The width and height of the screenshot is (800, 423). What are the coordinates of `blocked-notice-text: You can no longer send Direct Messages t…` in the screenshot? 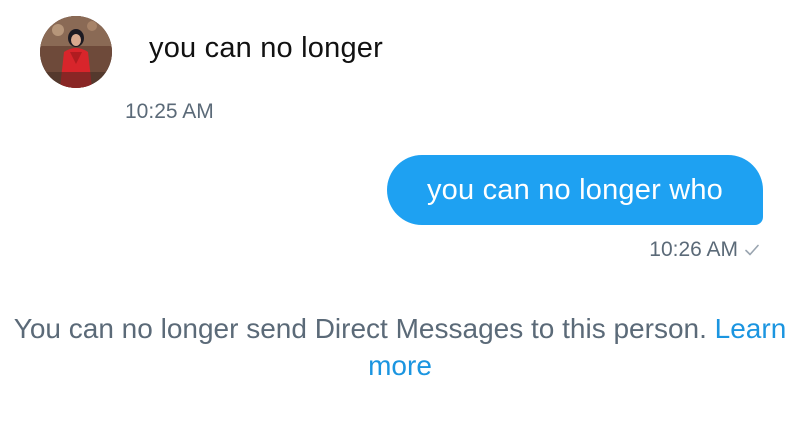 It's located at (360, 328).